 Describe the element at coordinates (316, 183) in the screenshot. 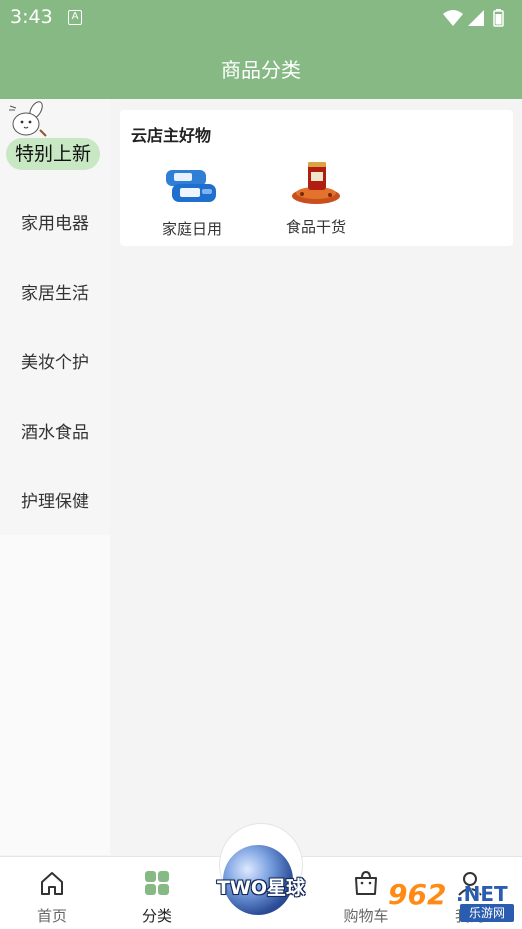

I see `chili-sauce-jar-icon` at that location.